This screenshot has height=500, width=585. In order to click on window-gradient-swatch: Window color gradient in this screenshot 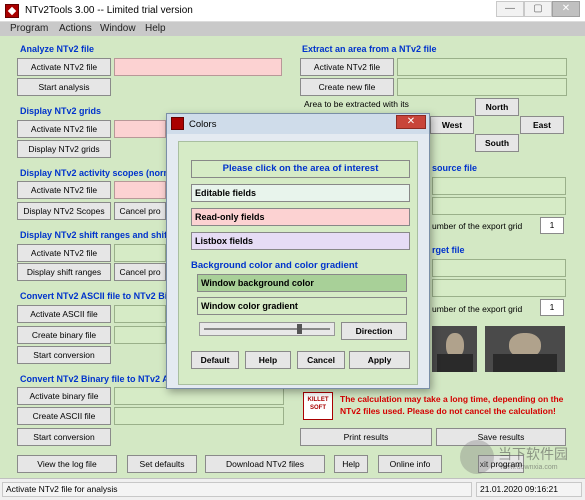, I will do `click(302, 306)`.